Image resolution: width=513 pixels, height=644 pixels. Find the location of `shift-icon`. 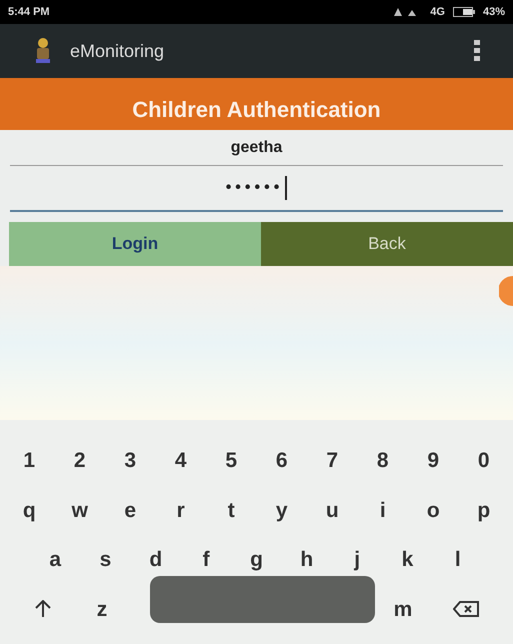

shift-icon is located at coordinates (43, 609).